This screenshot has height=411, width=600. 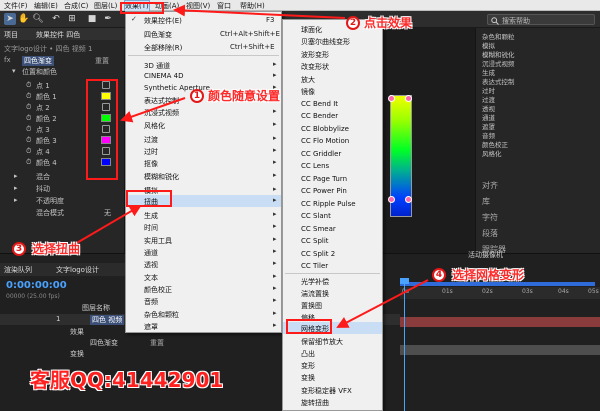 I want to click on step-badge-1: 1, so click(x=197, y=96).